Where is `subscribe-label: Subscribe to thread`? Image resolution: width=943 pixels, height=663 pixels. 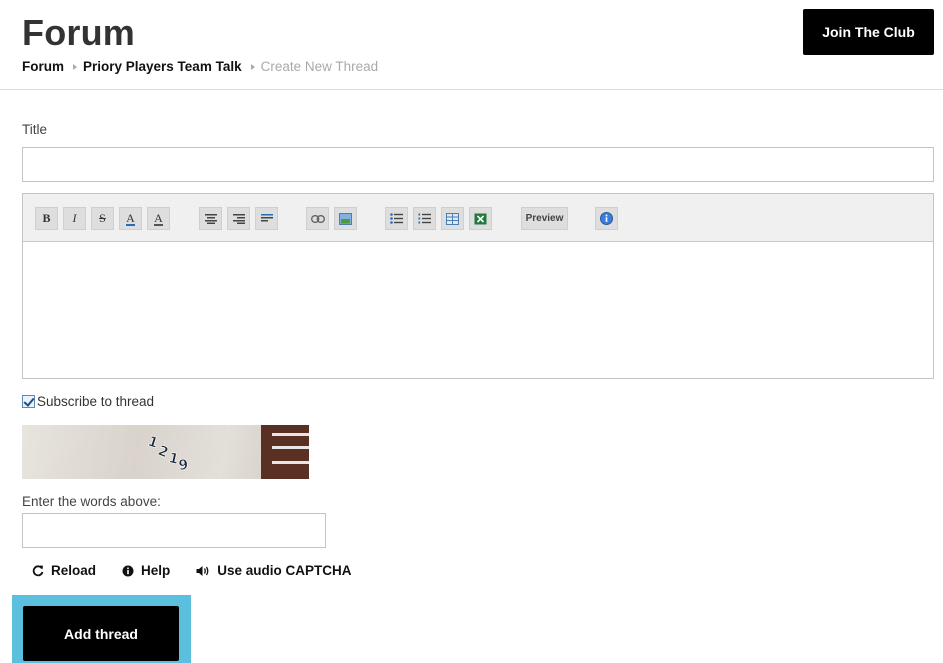 subscribe-label: Subscribe to thread is located at coordinates (96, 401).